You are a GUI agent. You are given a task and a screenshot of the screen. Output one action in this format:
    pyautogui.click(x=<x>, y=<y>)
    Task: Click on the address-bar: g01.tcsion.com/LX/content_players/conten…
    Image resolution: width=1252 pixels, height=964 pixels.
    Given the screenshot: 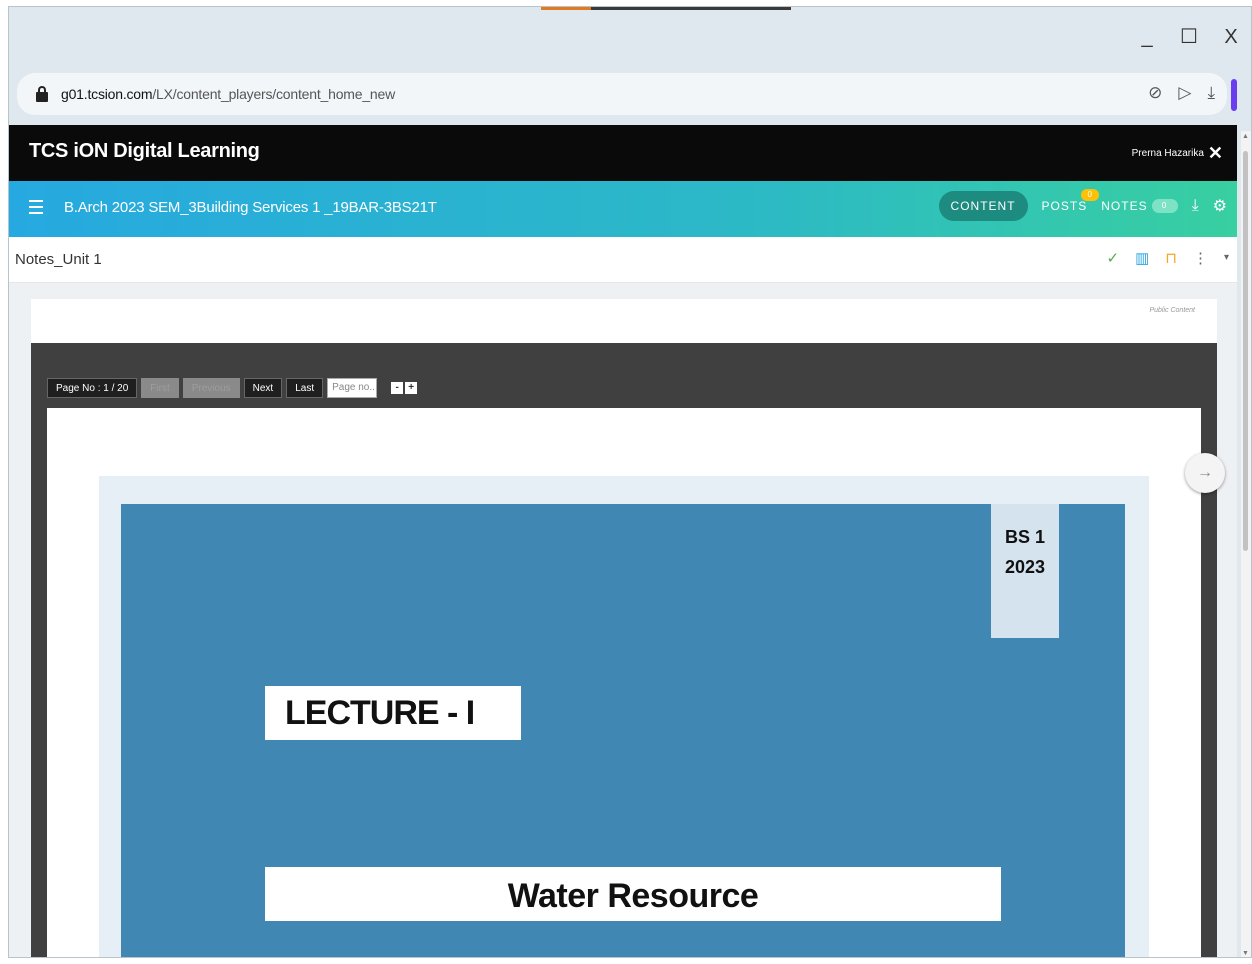 What is the action you would take?
    pyautogui.click(x=622, y=94)
    